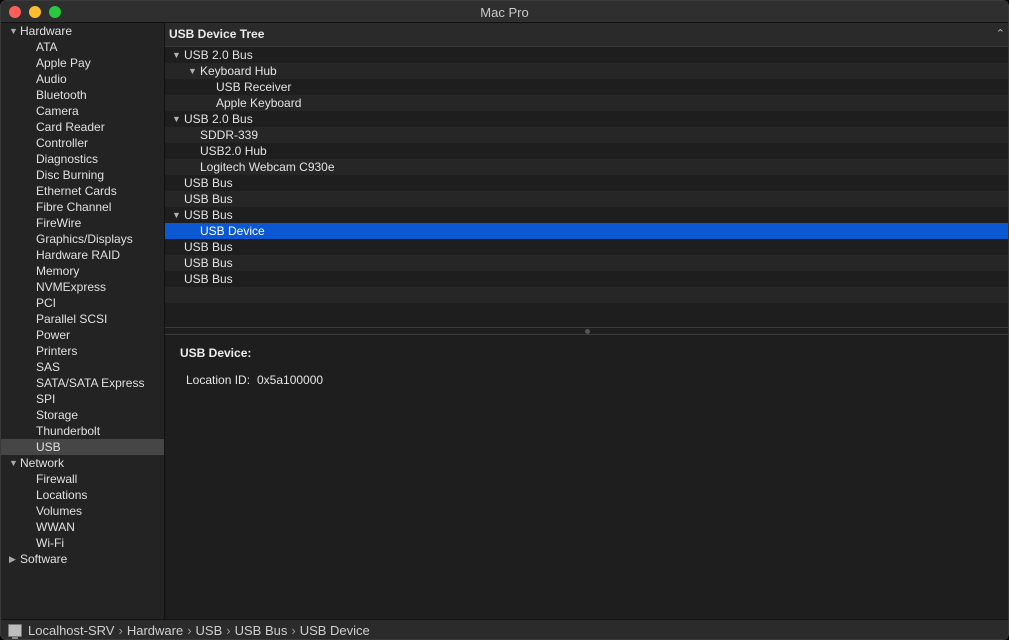 The width and height of the screenshot is (1009, 640). I want to click on sidebar-item-firewall: Firewall, so click(82, 479).